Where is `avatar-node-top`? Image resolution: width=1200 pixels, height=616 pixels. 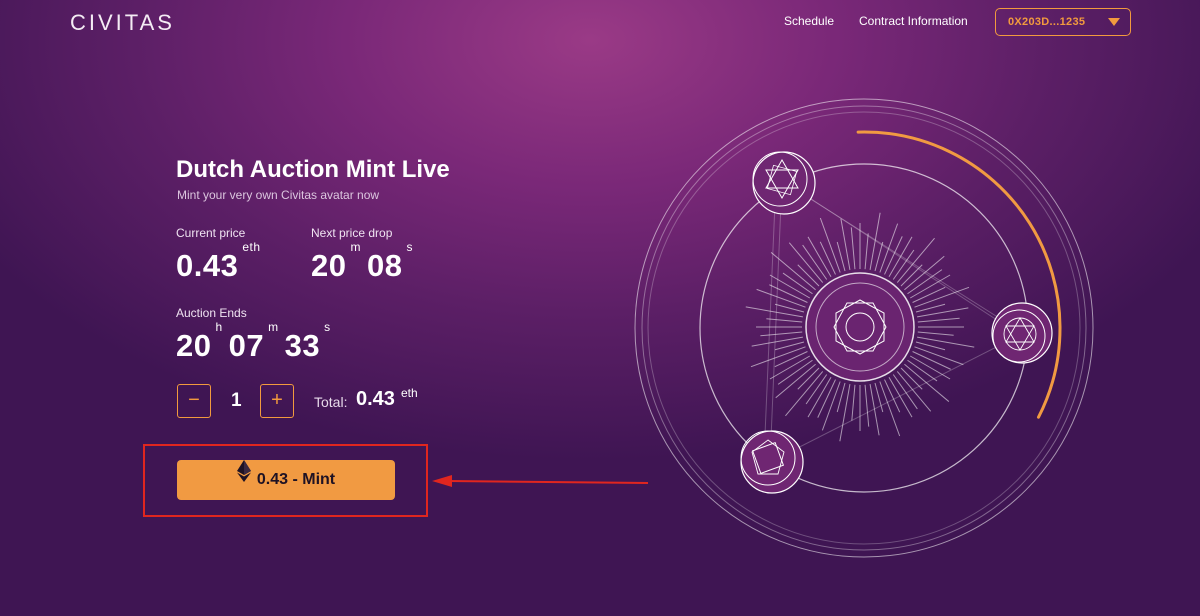
avatar-node-top is located at coordinates (784, 183).